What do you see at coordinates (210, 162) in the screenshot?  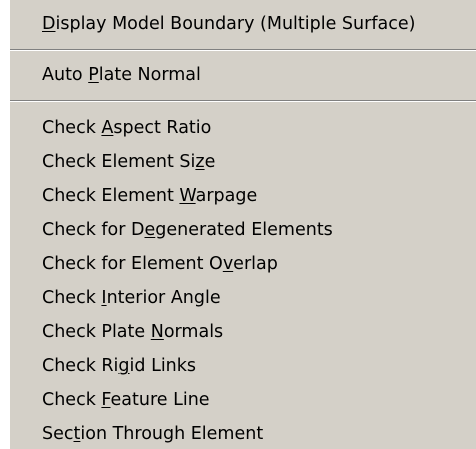 I see `menu-item-label-post: e` at bounding box center [210, 162].